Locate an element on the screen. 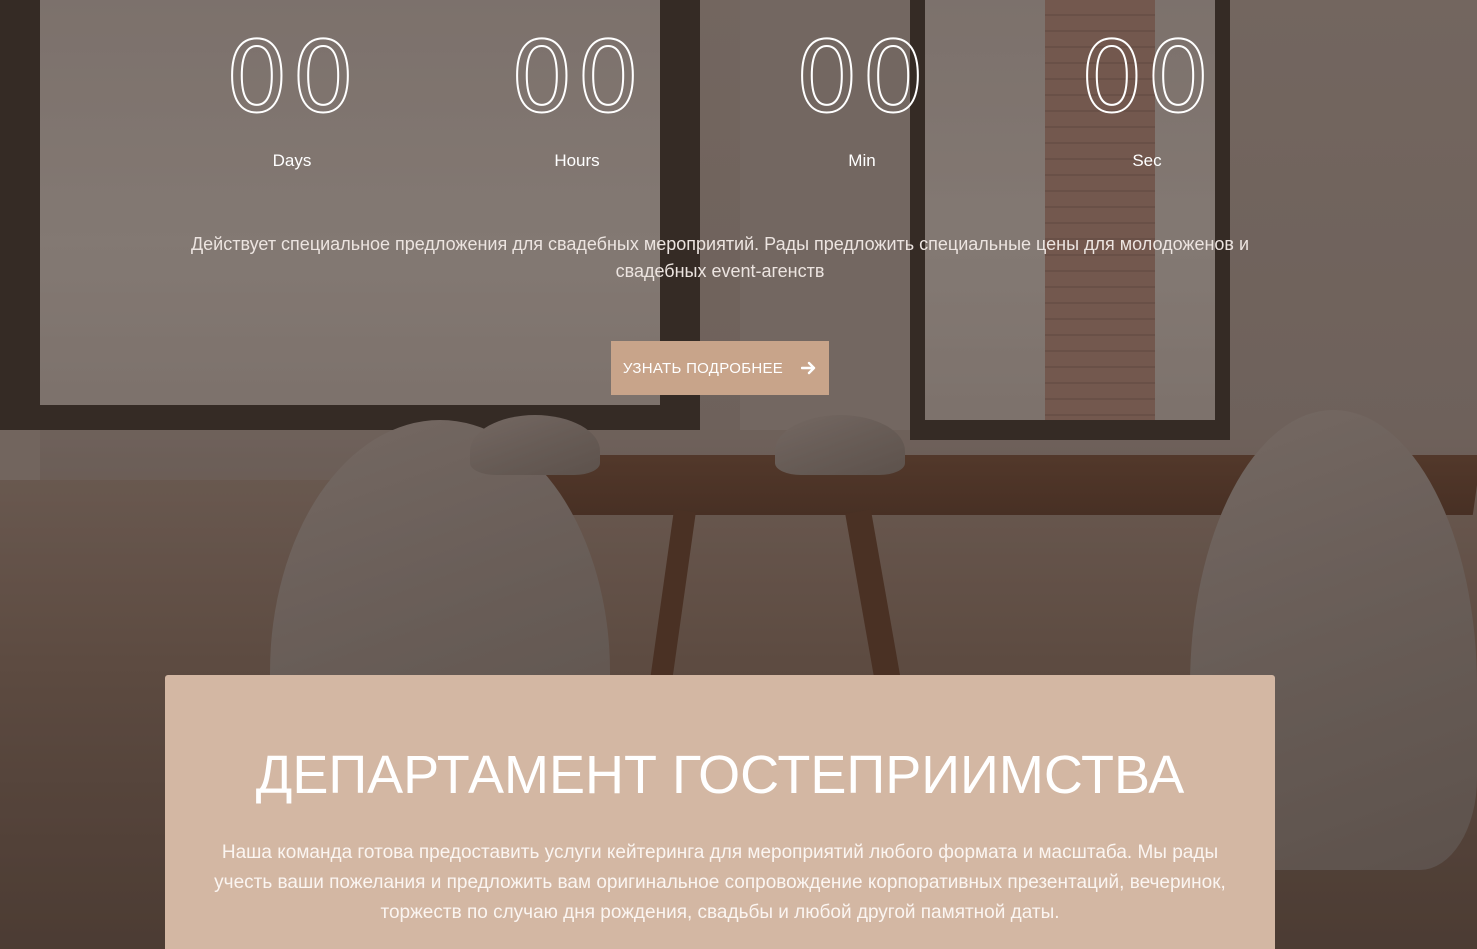  countdown-days-label: Days is located at coordinates (292, 160).